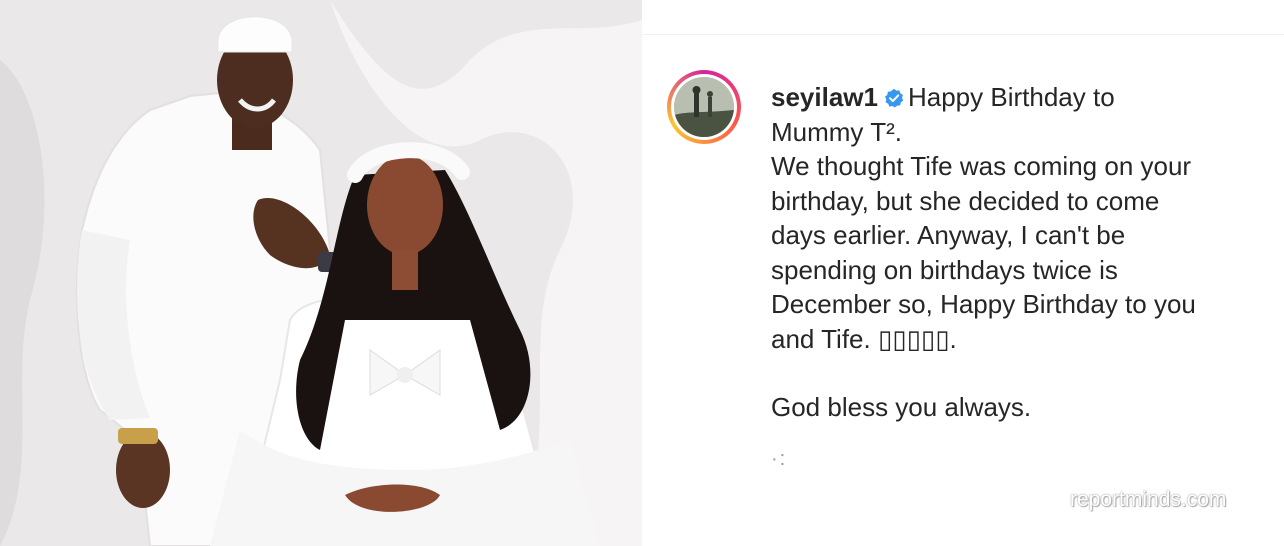 Image resolution: width=1284 pixels, height=546 pixels. I want to click on username-link: seyilaw1, so click(824, 97).